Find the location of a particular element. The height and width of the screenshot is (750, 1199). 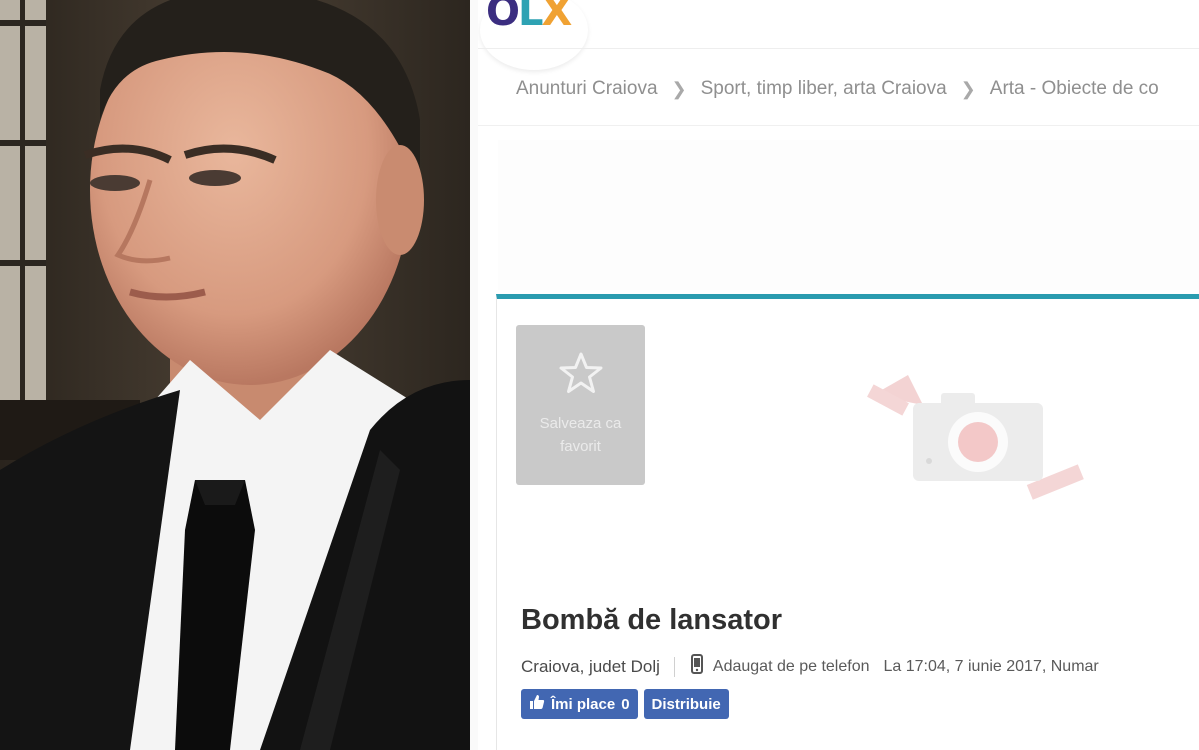

mobile-phone-icon is located at coordinates (696, 666).